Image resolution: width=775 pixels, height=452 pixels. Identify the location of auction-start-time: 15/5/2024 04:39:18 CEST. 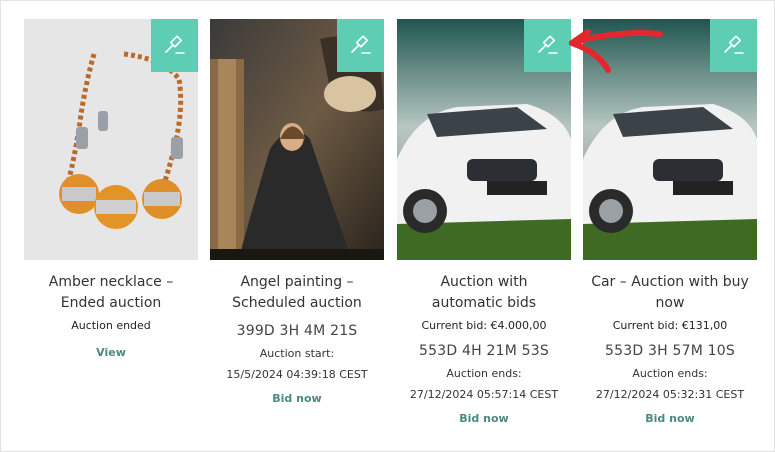
(297, 374).